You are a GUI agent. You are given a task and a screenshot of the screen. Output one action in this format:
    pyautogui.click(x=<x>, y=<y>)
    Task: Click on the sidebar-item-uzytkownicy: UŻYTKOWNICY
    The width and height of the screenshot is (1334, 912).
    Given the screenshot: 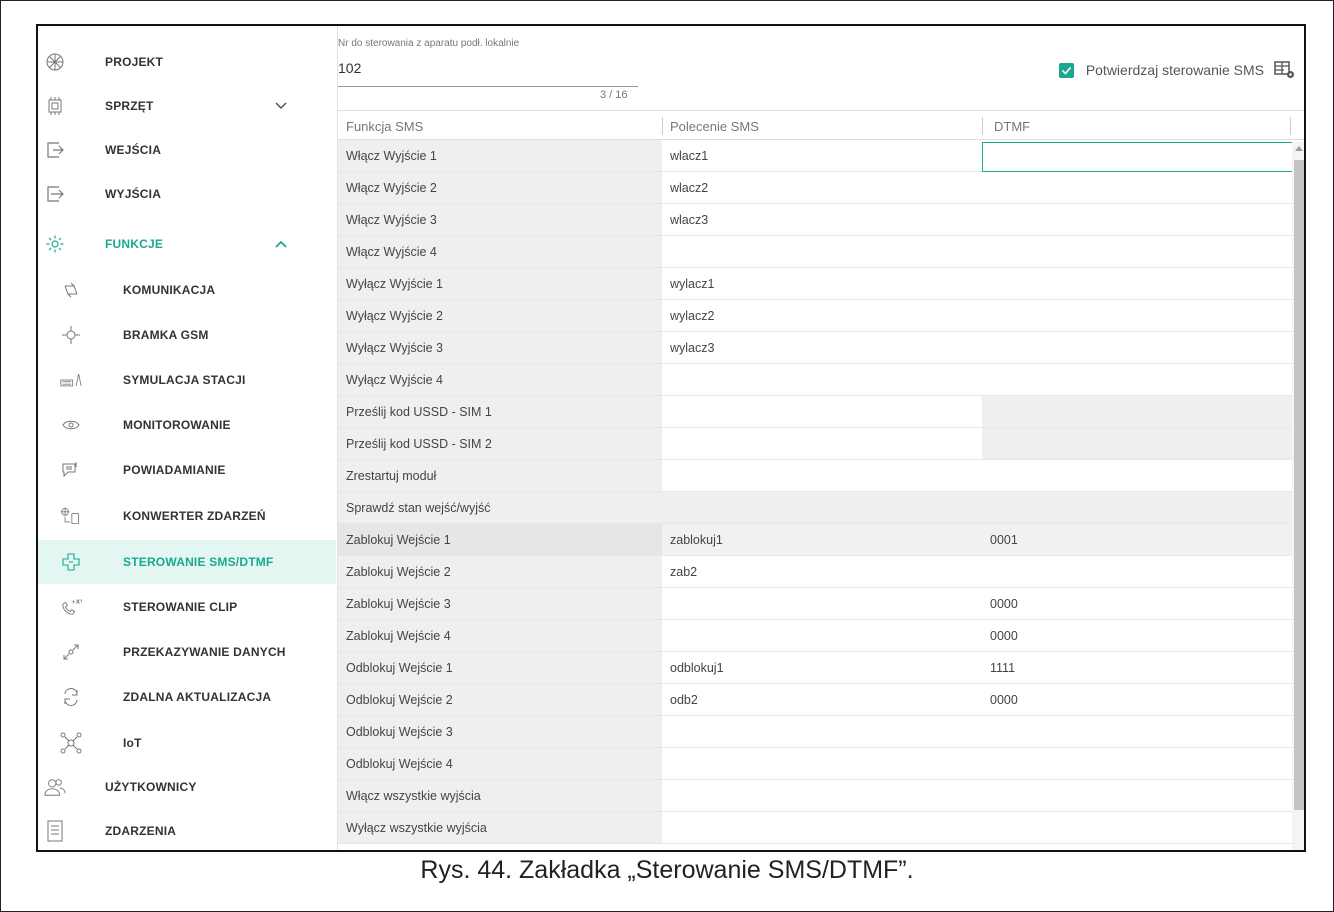 What is the action you would take?
    pyautogui.click(x=187, y=787)
    